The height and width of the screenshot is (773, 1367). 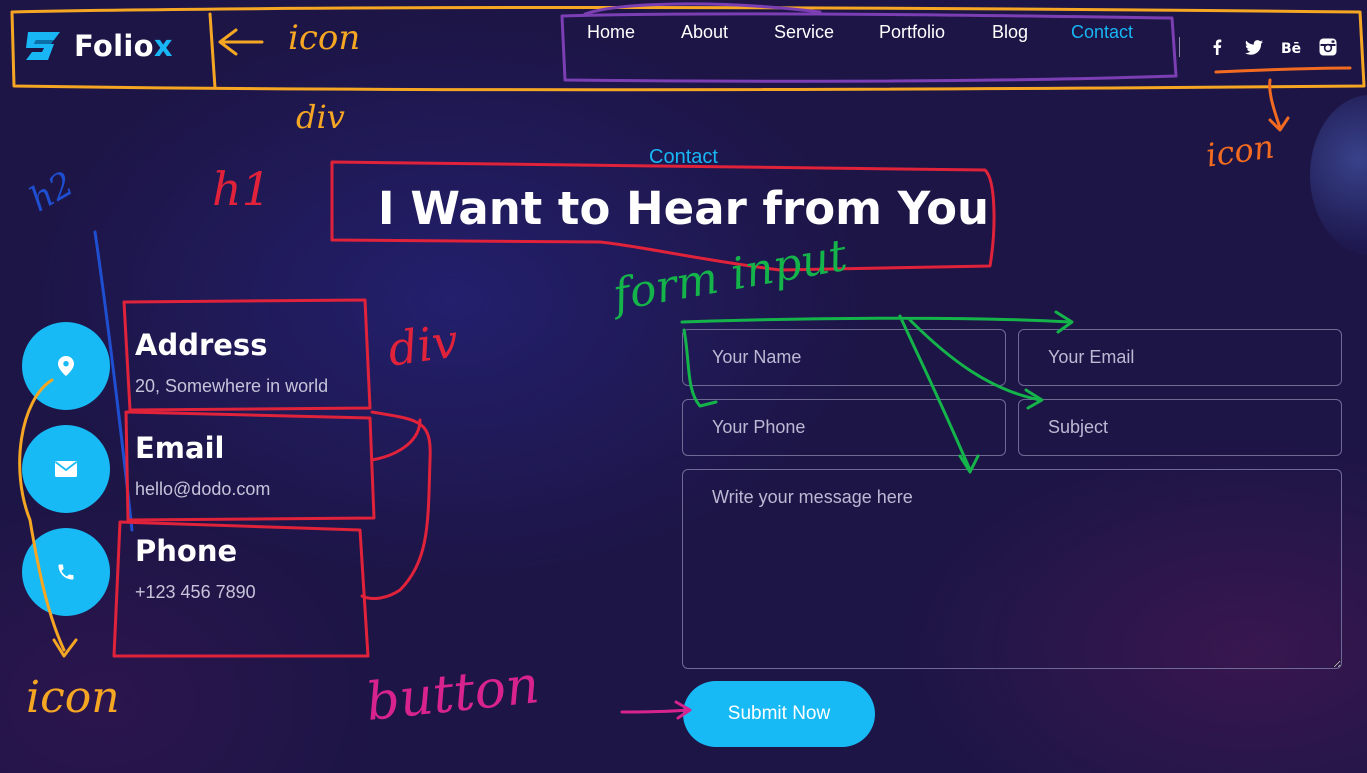 What do you see at coordinates (1217, 47) in the screenshot?
I see `facebook-icon` at bounding box center [1217, 47].